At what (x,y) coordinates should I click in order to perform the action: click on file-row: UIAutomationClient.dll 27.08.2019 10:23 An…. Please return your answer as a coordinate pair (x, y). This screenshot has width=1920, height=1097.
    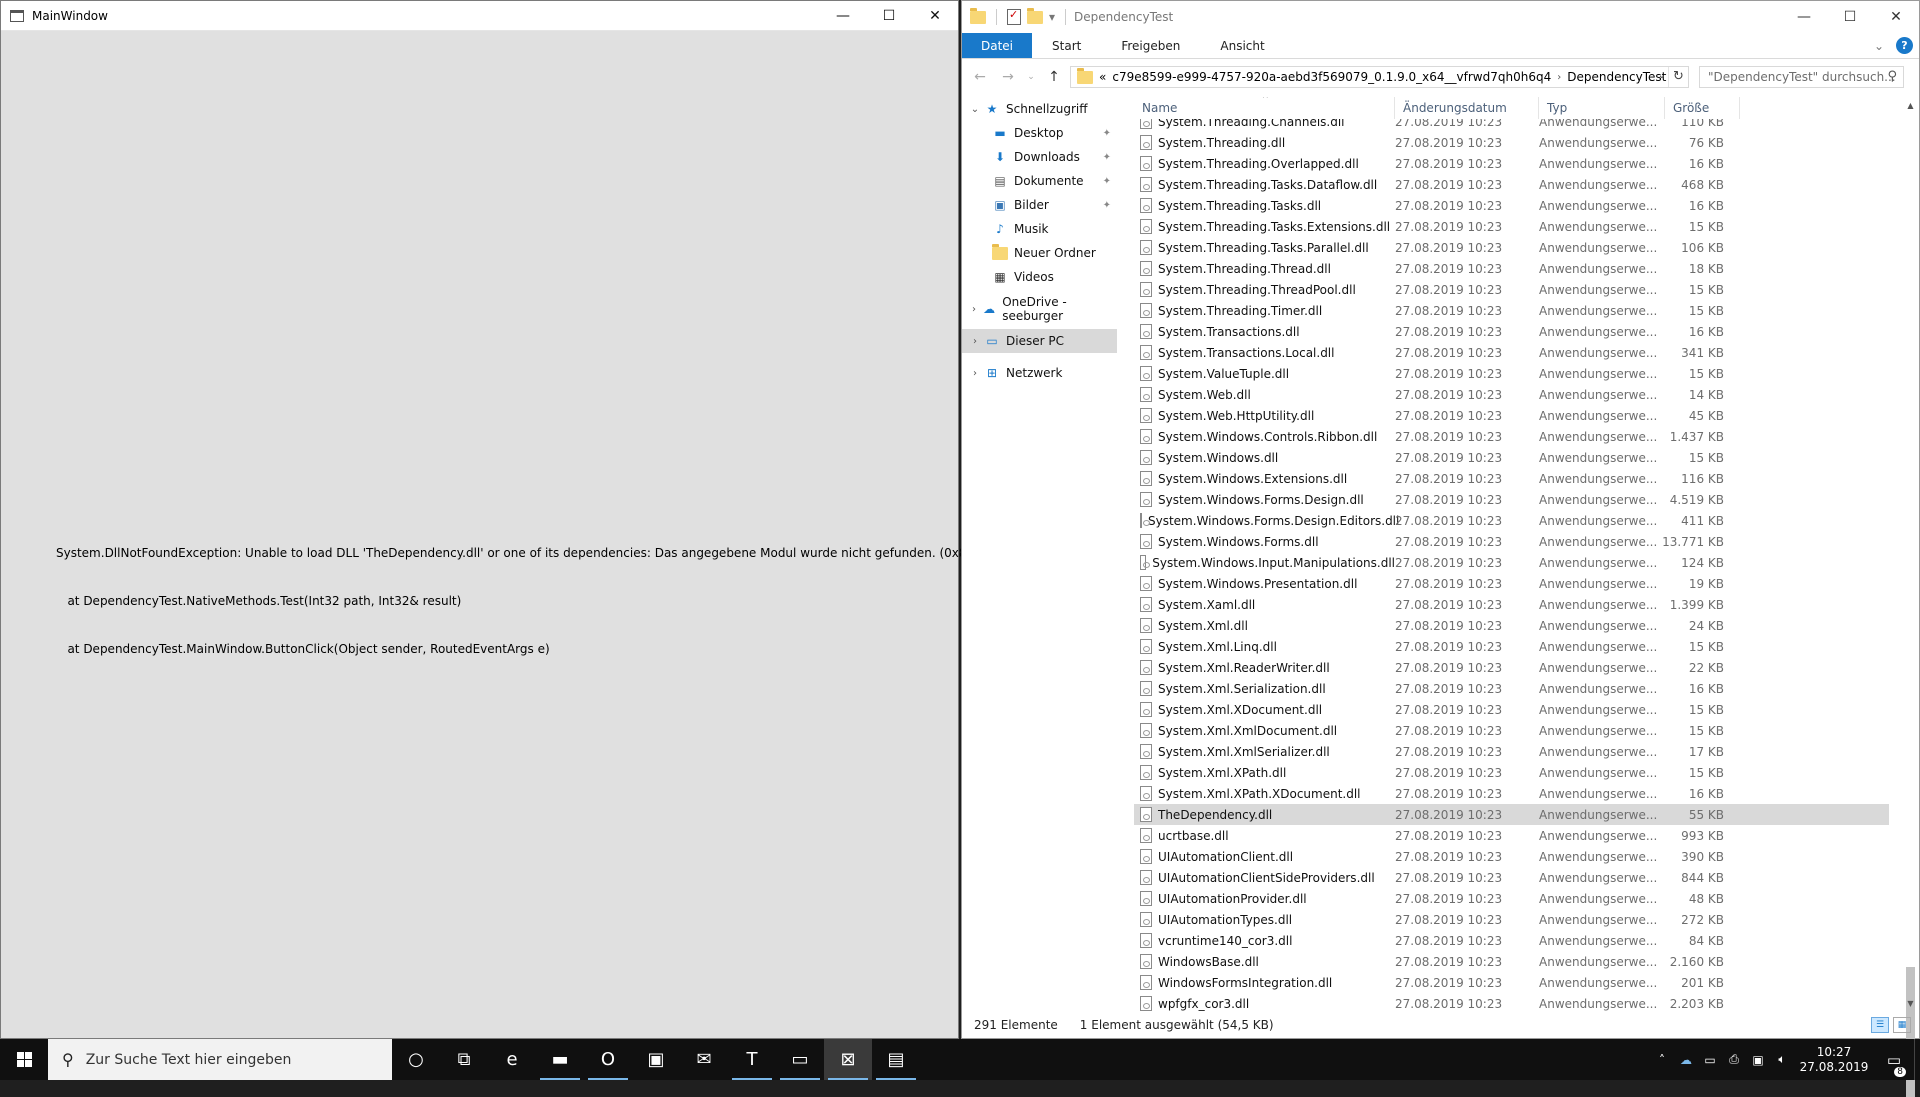
    Looking at the image, I should click on (1511, 856).